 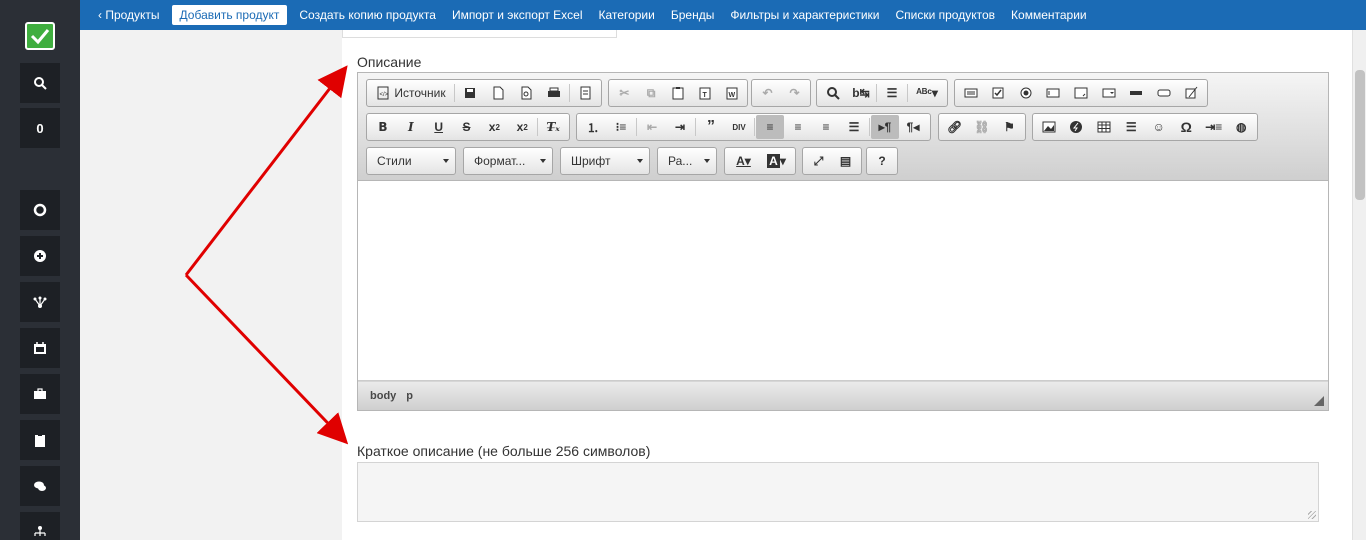 I want to click on nav-comments-link: Комментарии, so click(x=1049, y=15).